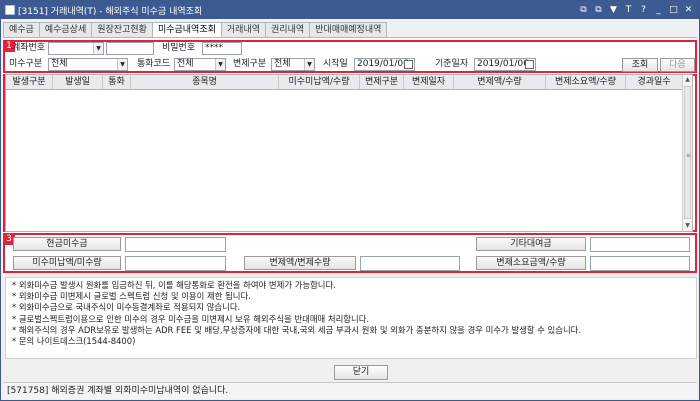 Image resolution: width=700 pixels, height=401 pixels. I want to click on currency-label: 통화코드, so click(154, 64).